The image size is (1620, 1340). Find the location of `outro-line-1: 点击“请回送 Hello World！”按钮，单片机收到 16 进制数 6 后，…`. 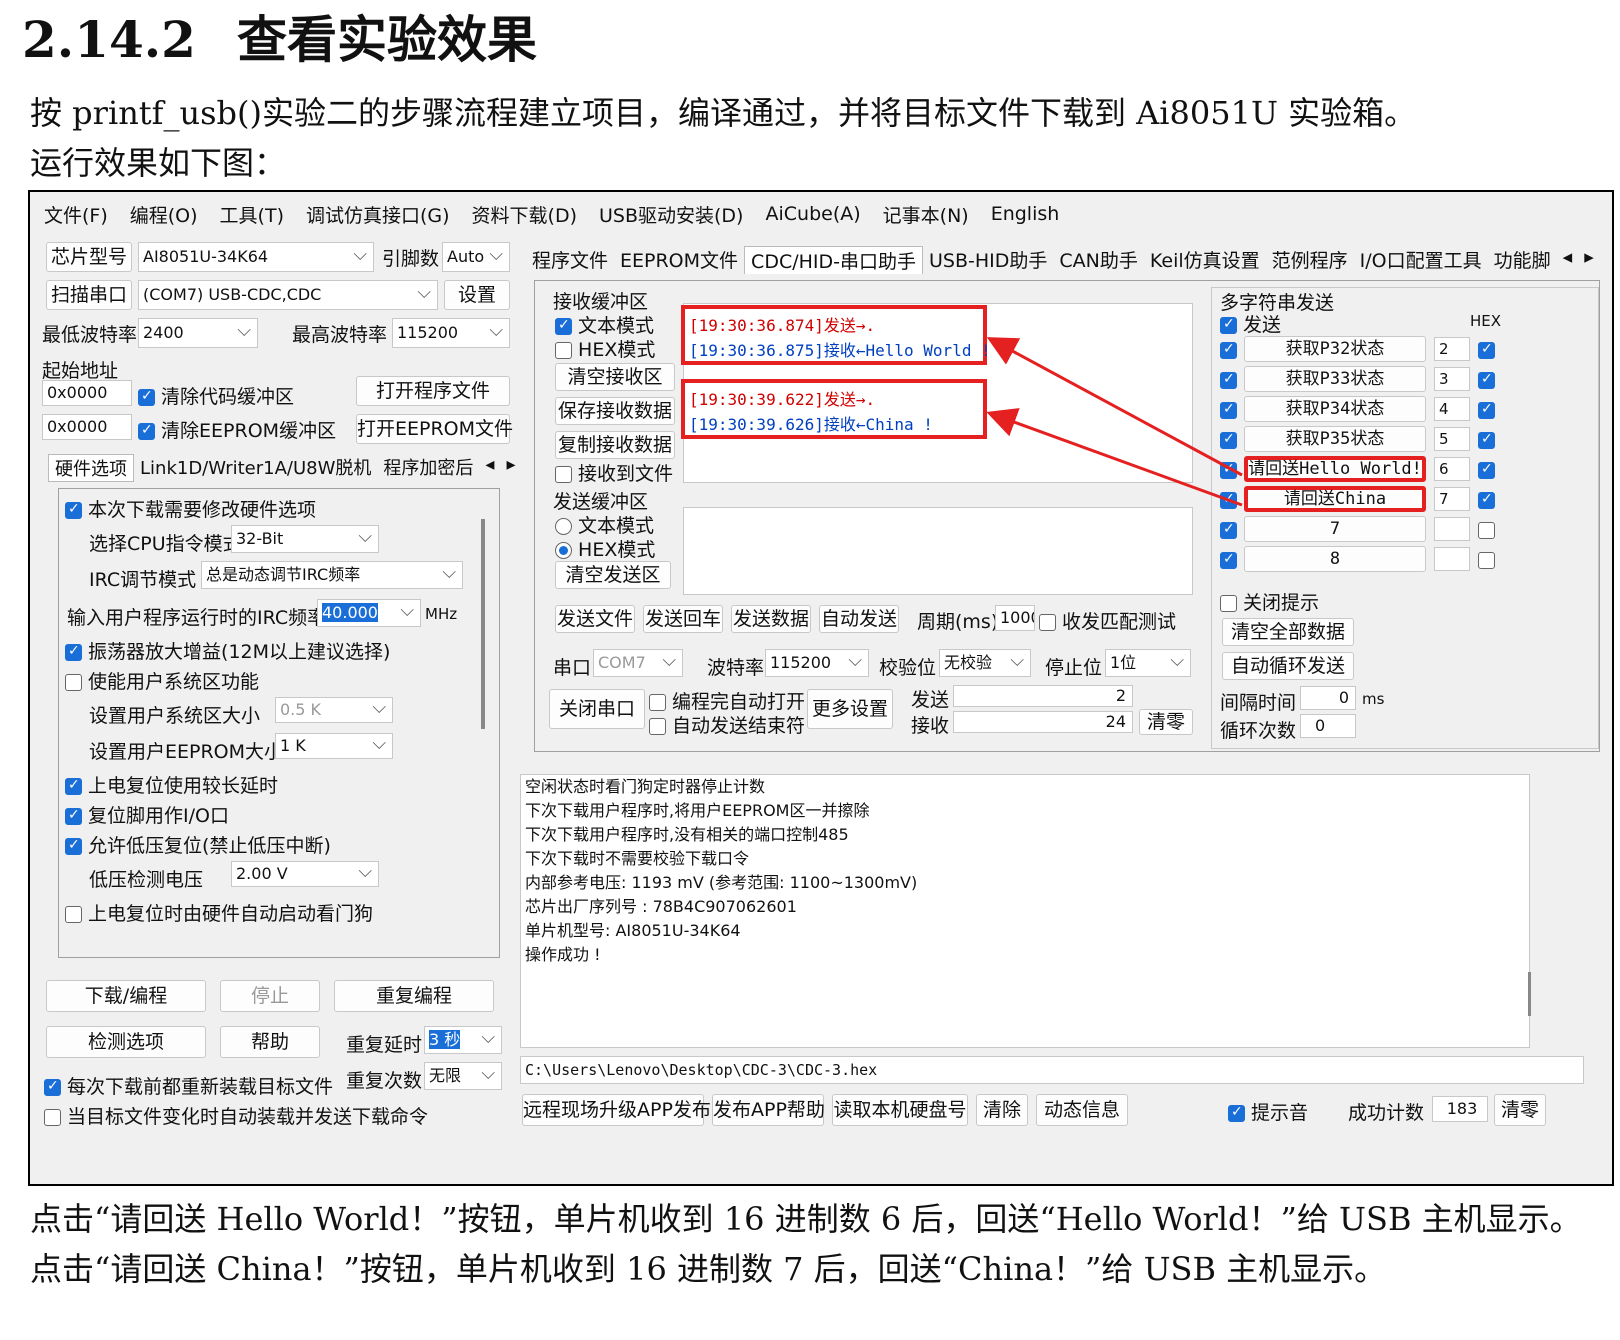

outro-line-1: 点击“请回送 Hello World！”按钮，单片机收到 16 进制数 6 后，… is located at coordinates (806, 1219).